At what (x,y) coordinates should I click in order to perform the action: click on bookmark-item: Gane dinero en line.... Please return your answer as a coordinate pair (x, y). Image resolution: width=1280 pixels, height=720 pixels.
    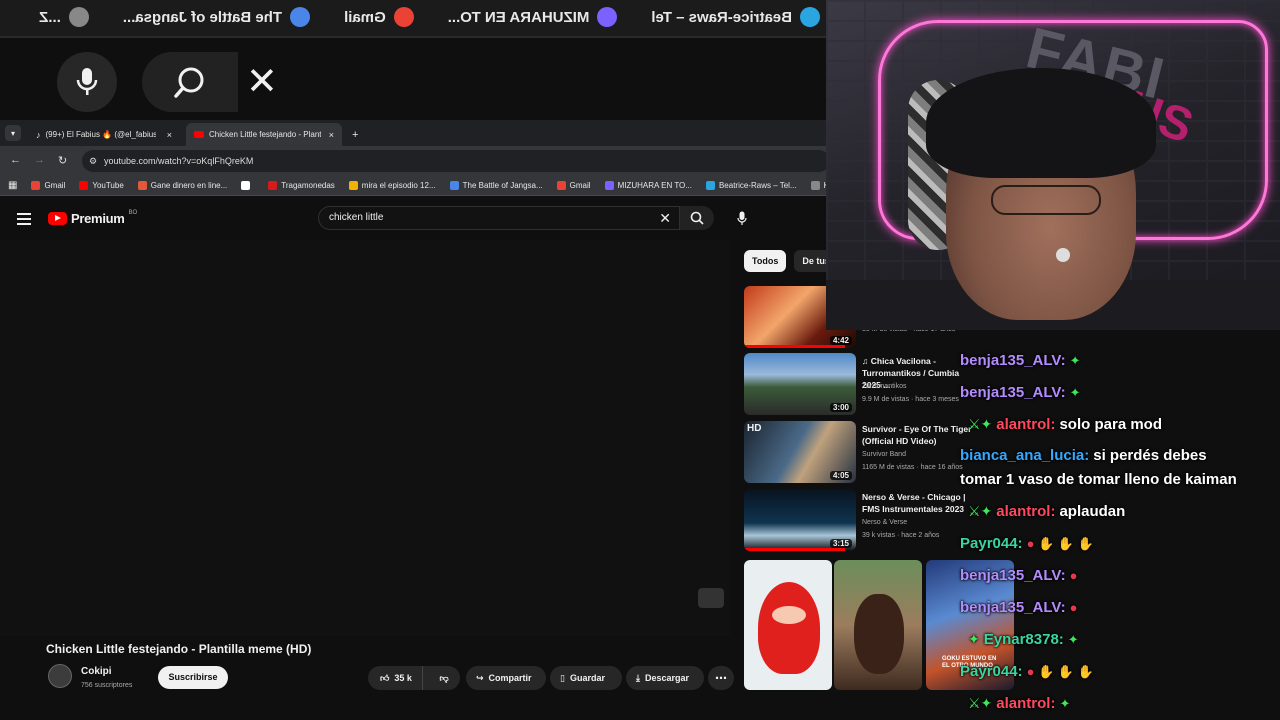
    Looking at the image, I should click on (182, 185).